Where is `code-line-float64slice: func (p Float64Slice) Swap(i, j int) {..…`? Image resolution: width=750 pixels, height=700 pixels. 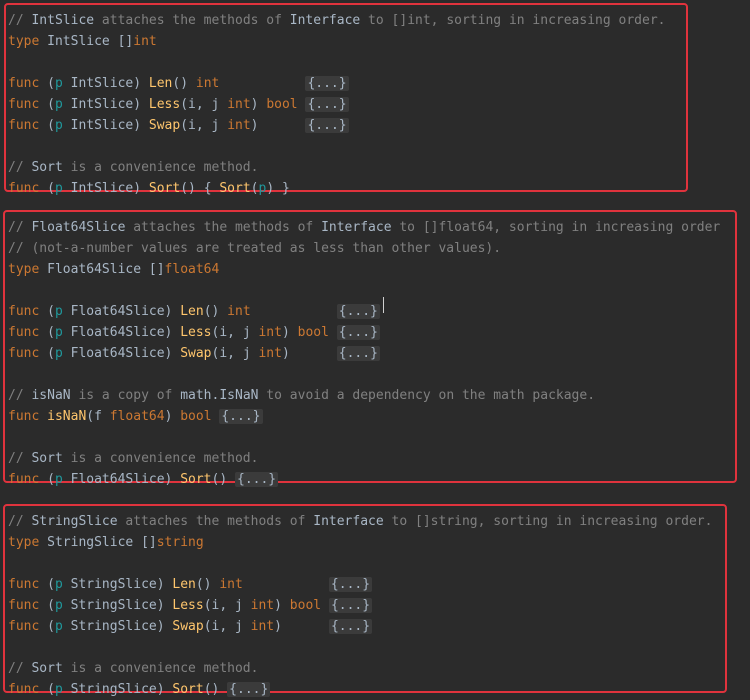
code-line-float64slice: func (p Float64Slice) Swap(i, j int) {..… is located at coordinates (194, 353).